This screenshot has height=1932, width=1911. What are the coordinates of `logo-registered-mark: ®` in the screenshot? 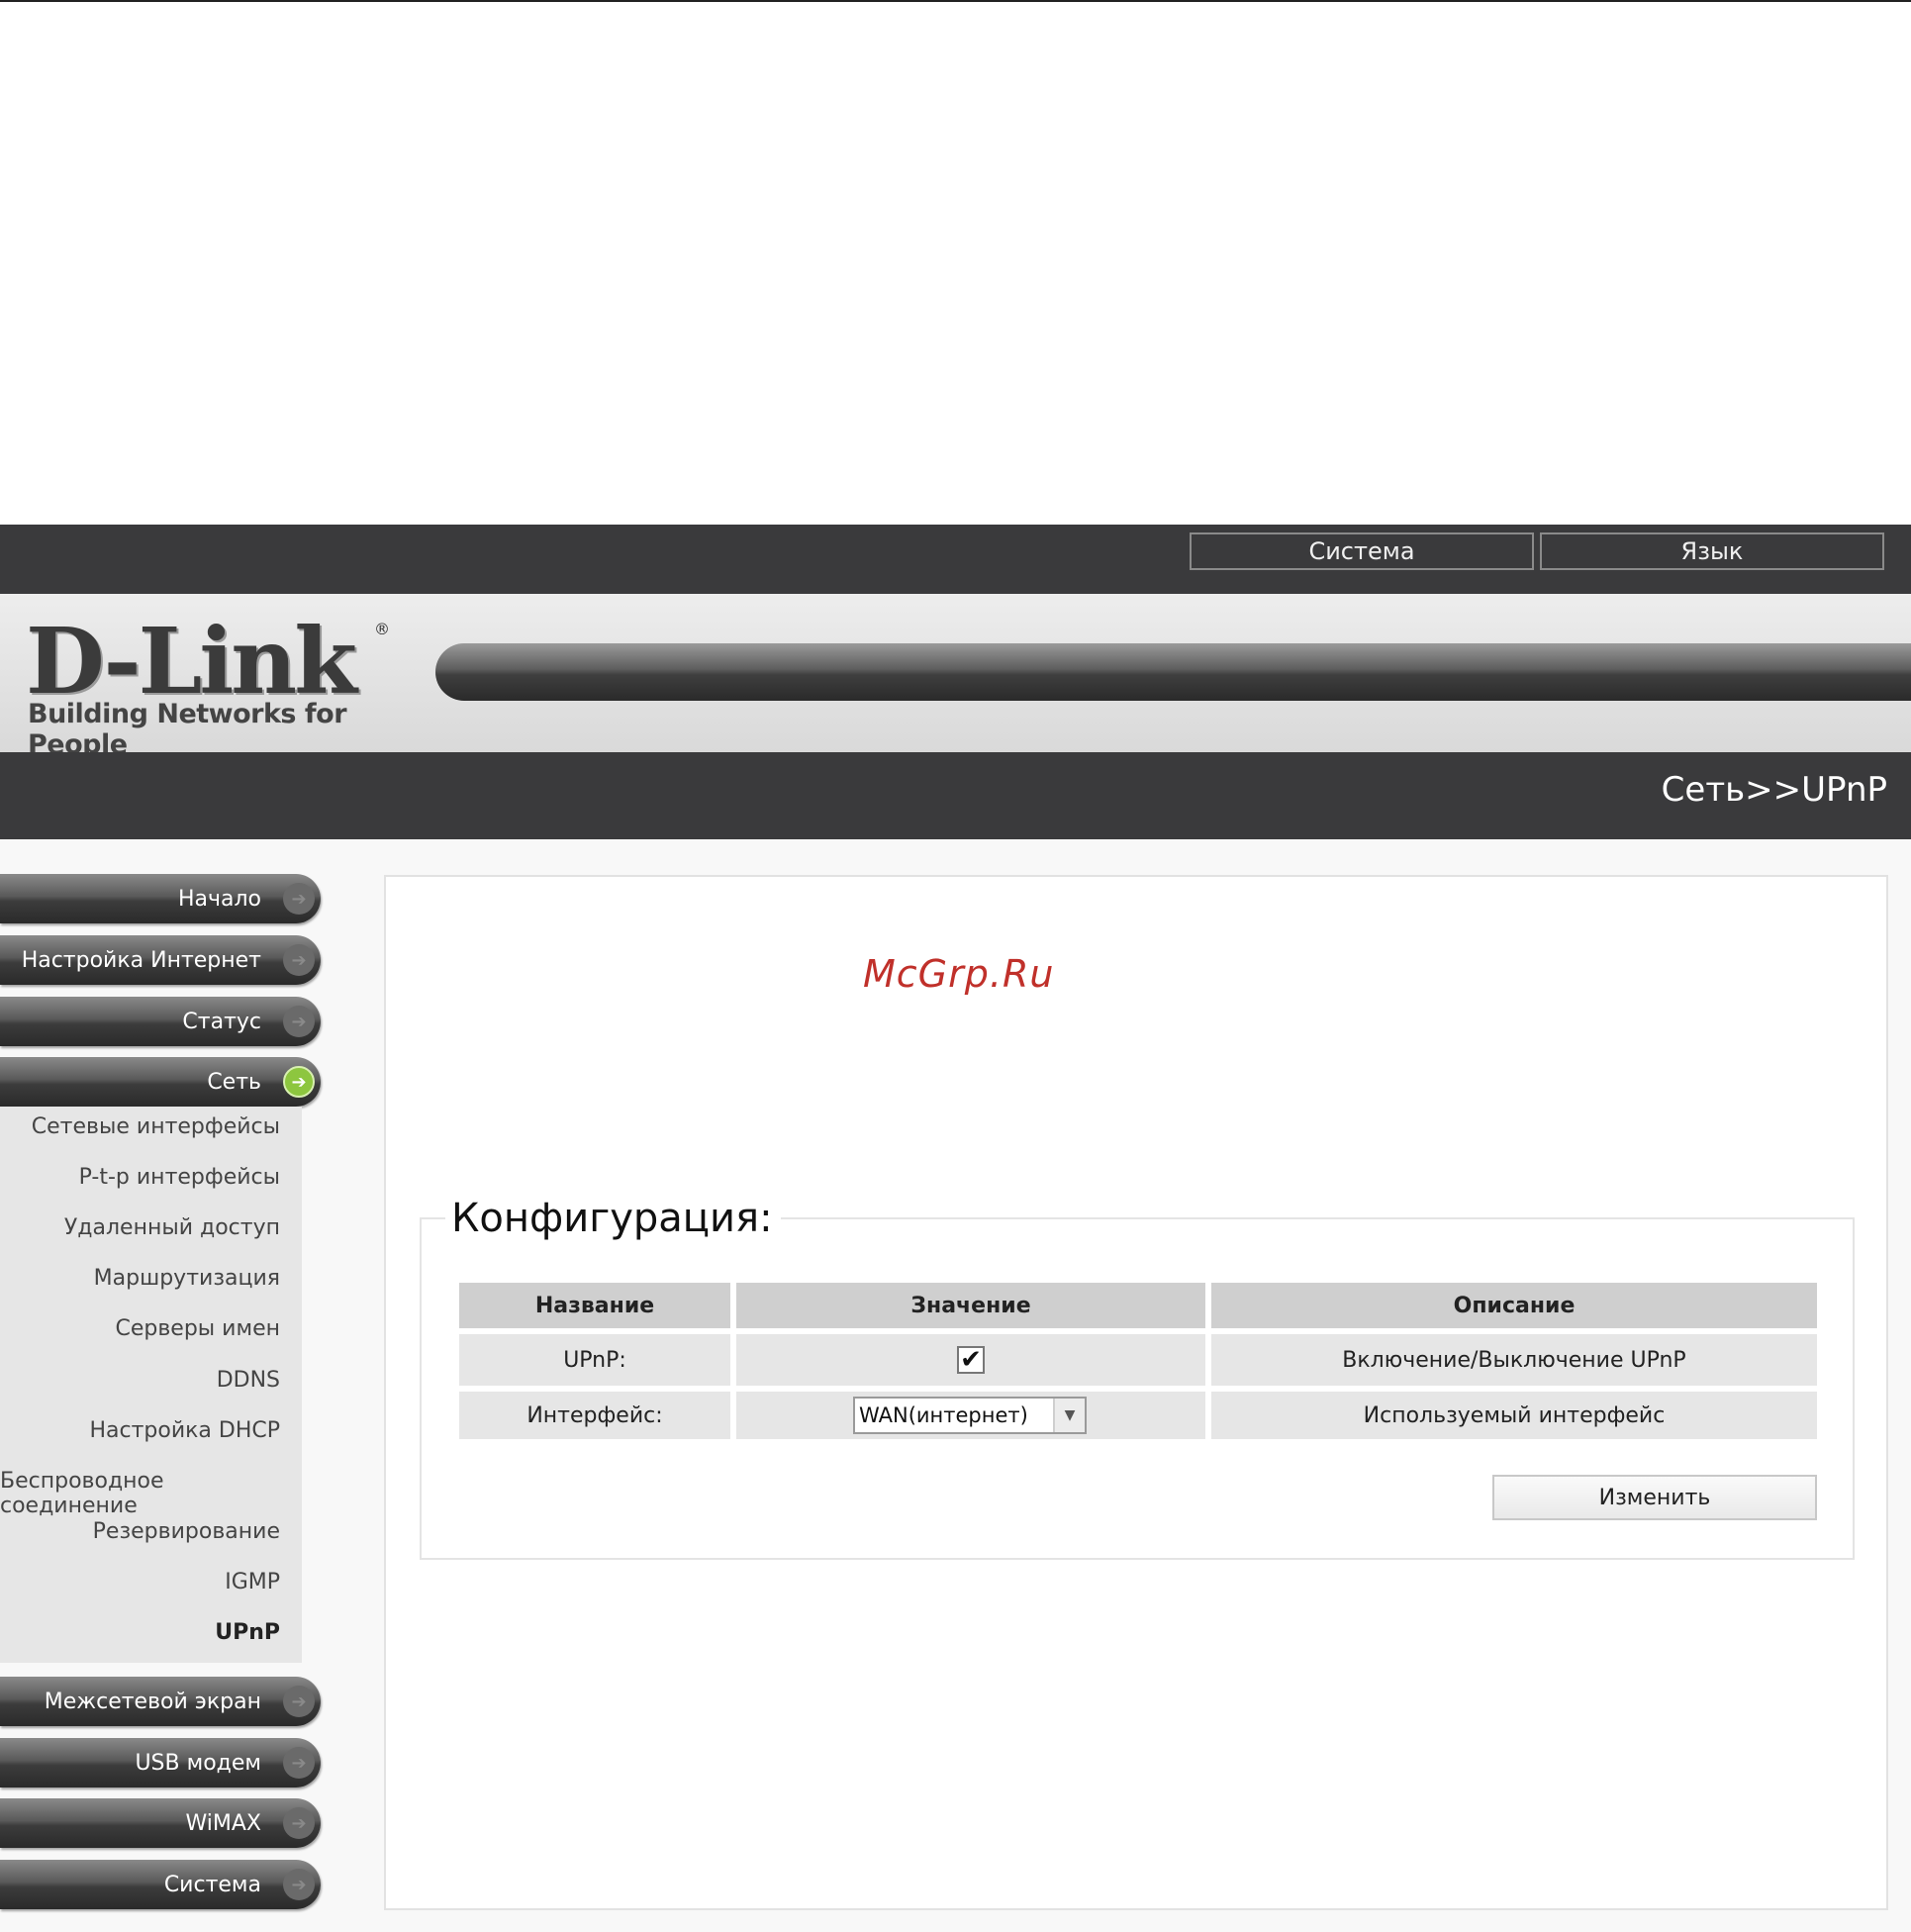 It's located at (382, 629).